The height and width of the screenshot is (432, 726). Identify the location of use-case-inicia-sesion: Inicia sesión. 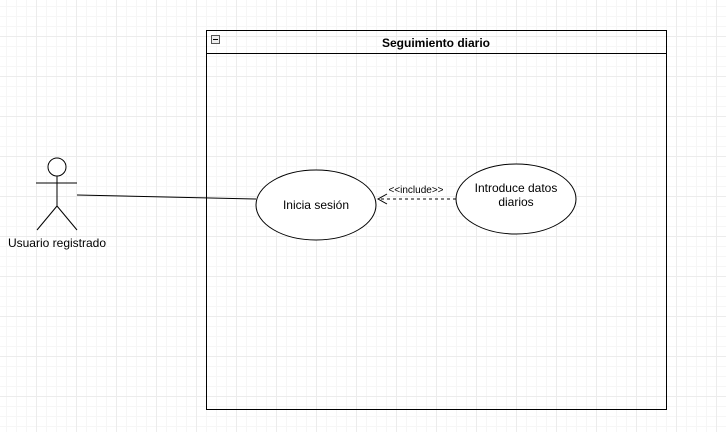
(316, 205).